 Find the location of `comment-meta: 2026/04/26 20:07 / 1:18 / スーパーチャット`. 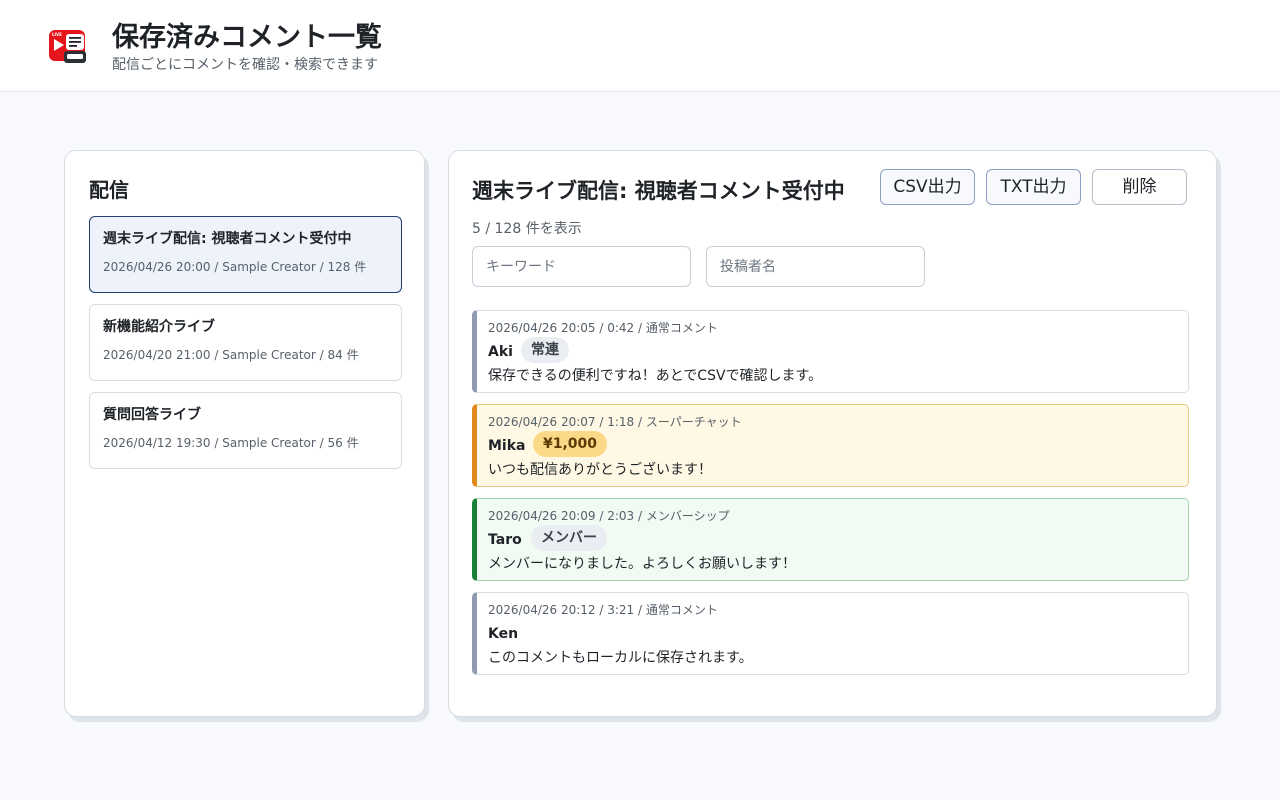

comment-meta: 2026/04/26 20:07 / 1:18 / スーパーチャット is located at coordinates (615, 422).